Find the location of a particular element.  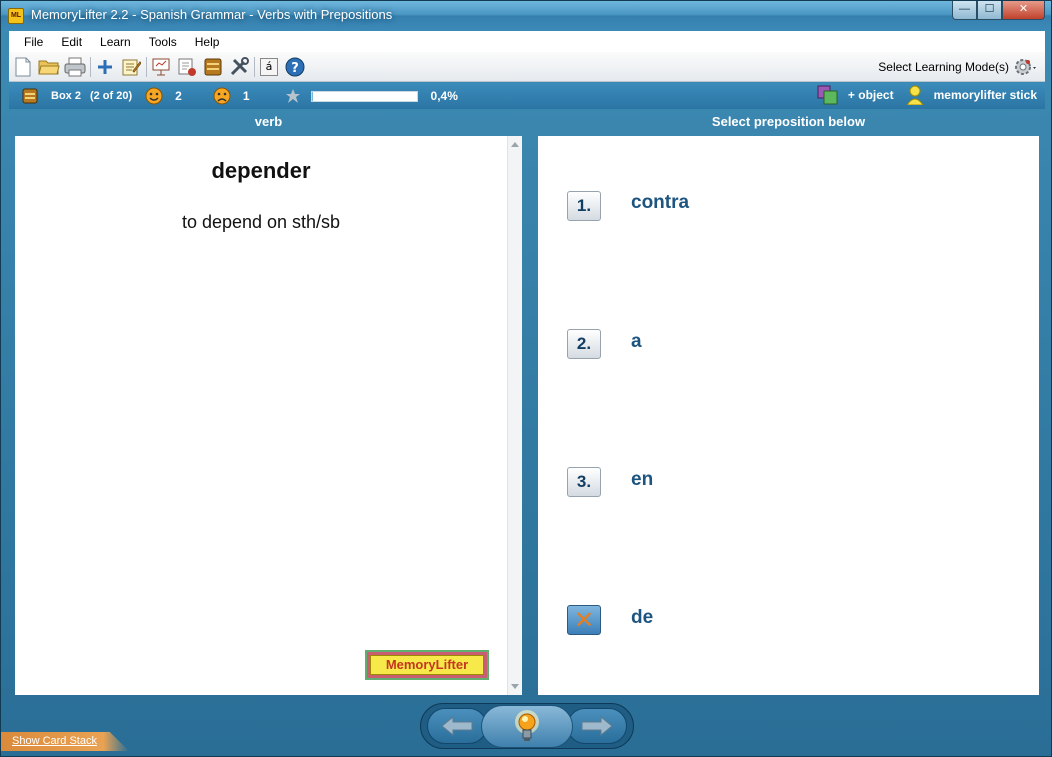

object-icon is located at coordinates (828, 95).